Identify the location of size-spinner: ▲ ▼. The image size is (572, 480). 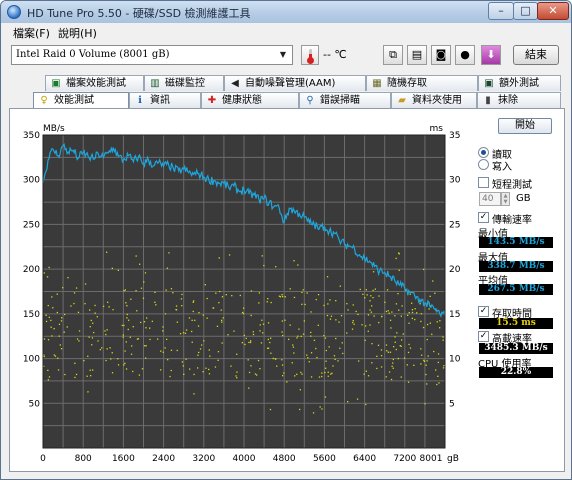
(505, 199).